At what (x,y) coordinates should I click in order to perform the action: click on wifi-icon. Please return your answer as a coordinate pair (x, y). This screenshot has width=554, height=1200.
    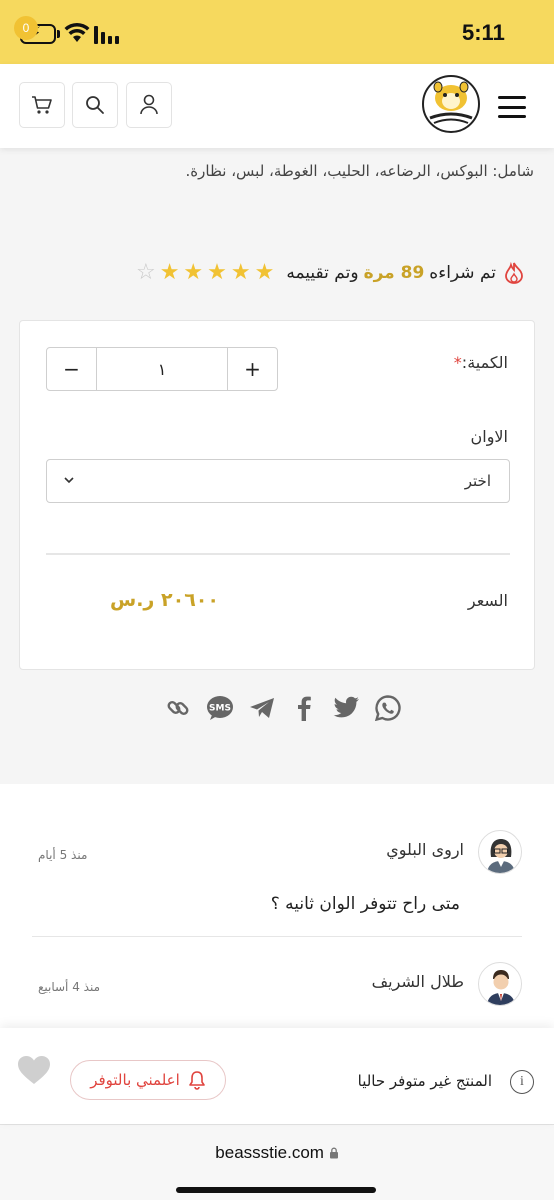
    Looking at the image, I should click on (77, 32).